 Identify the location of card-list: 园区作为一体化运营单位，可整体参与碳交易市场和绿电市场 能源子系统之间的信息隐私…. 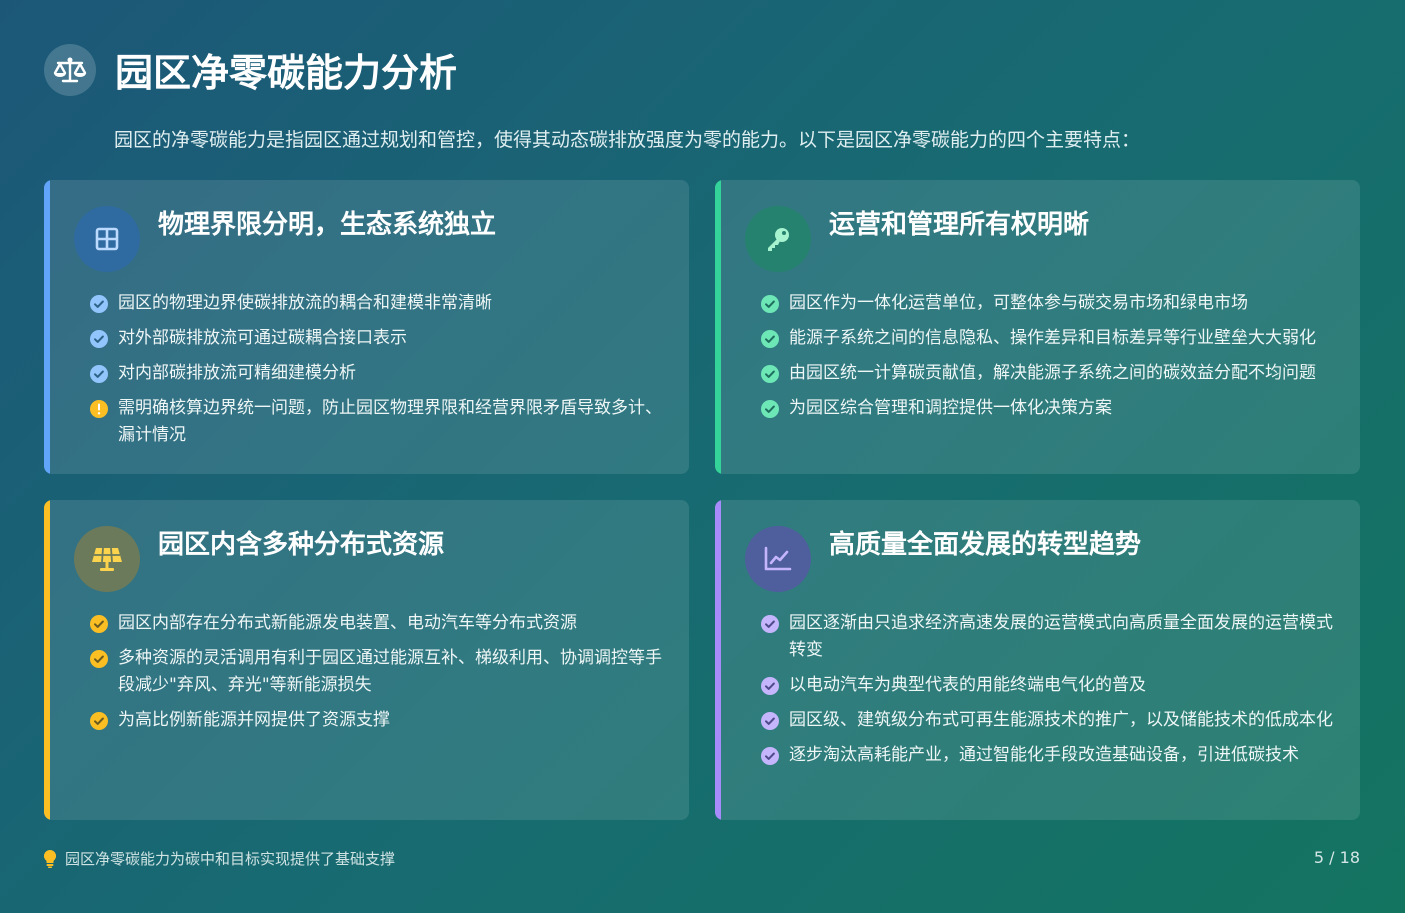
(1049, 360).